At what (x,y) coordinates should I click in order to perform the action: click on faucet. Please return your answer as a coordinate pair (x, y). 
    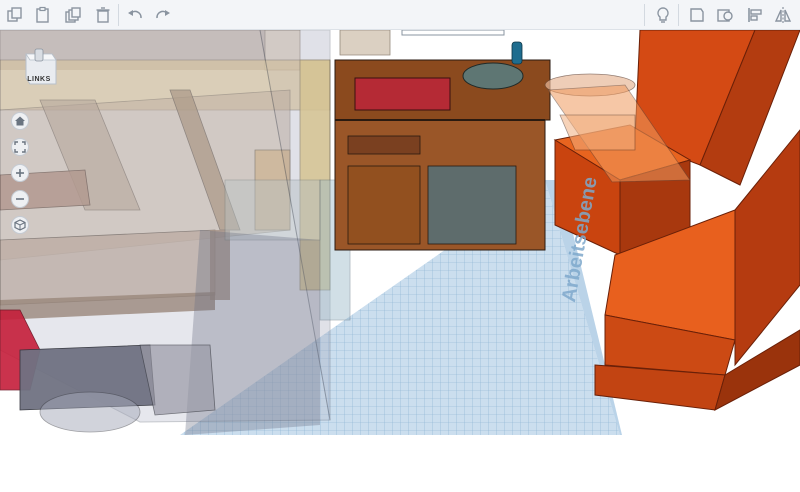
    Looking at the image, I should click on (517, 53).